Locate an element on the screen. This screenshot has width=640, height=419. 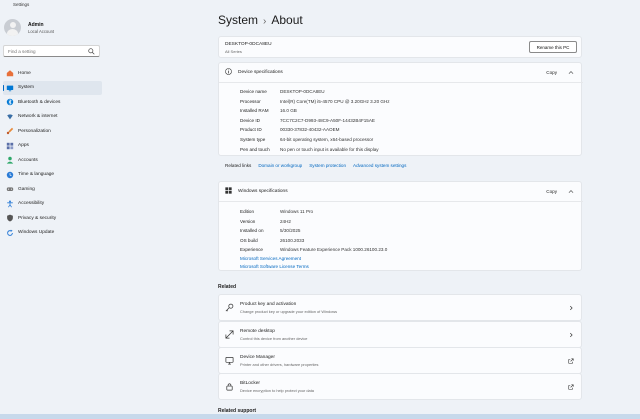
page-title: System › About is located at coordinates (260, 20).